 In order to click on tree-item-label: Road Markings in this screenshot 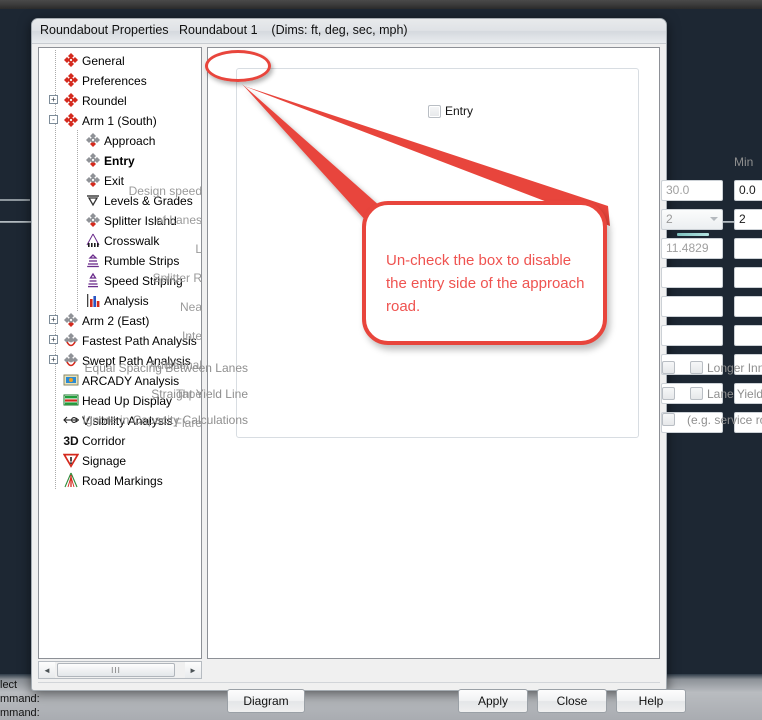, I will do `click(122, 480)`.